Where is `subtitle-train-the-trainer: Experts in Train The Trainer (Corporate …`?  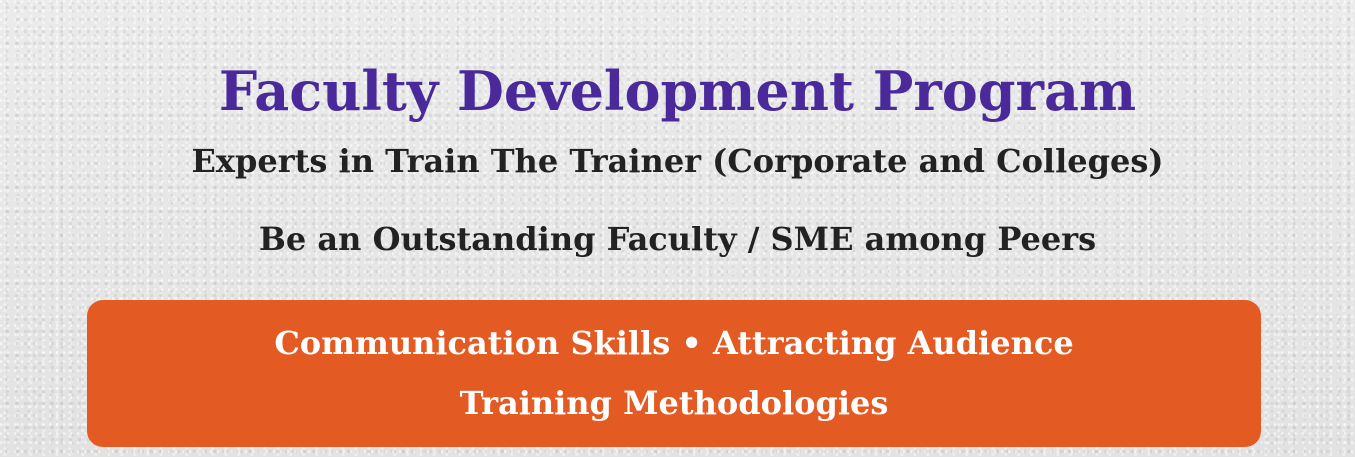 subtitle-train-the-trainer: Experts in Train The Trainer (Corporate … is located at coordinates (677, 161).